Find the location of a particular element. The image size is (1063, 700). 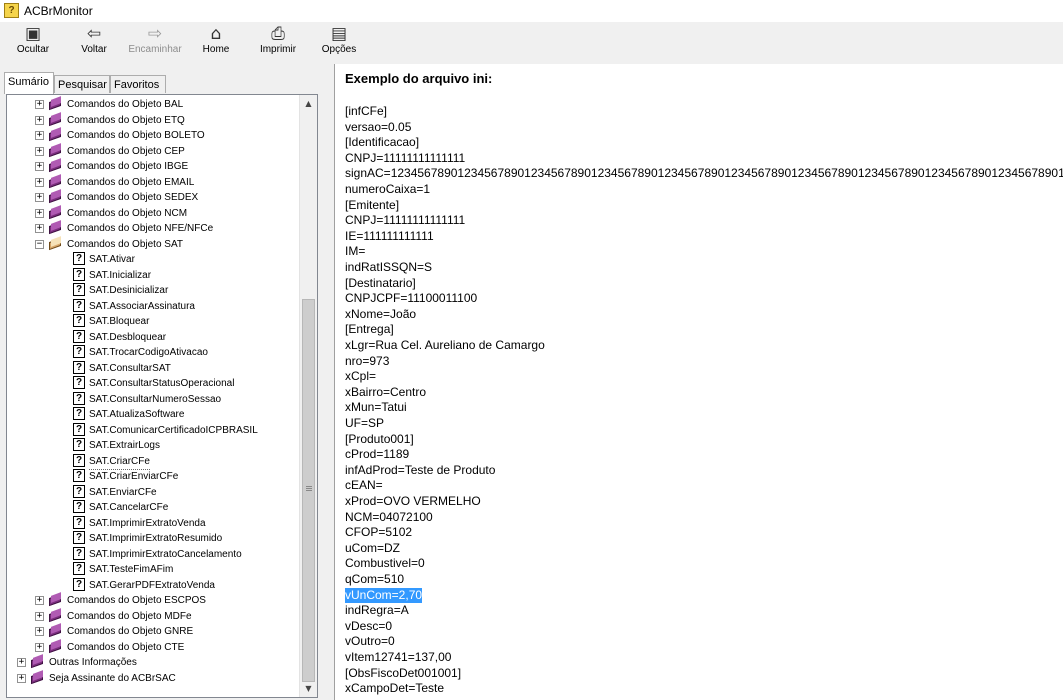

open-book-icon is located at coordinates (55, 242).